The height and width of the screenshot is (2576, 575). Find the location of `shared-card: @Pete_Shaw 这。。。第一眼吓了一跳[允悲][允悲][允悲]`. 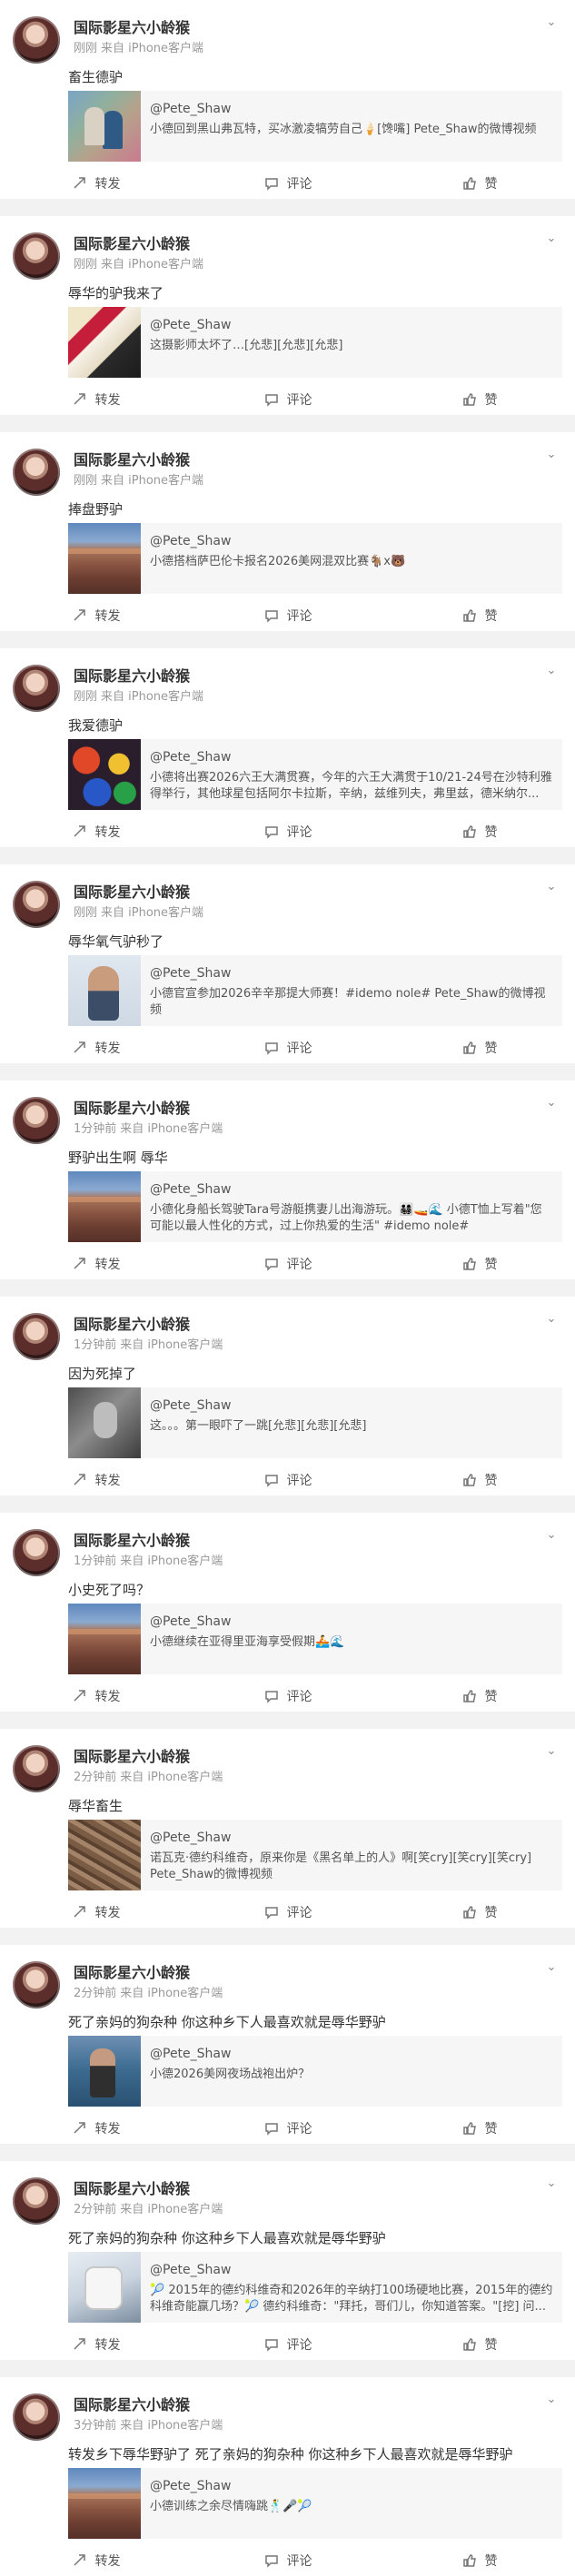

shared-card: @Pete_Shaw 这。。。第一眼吓了一跳[允悲][允悲][允悲] is located at coordinates (315, 1422).